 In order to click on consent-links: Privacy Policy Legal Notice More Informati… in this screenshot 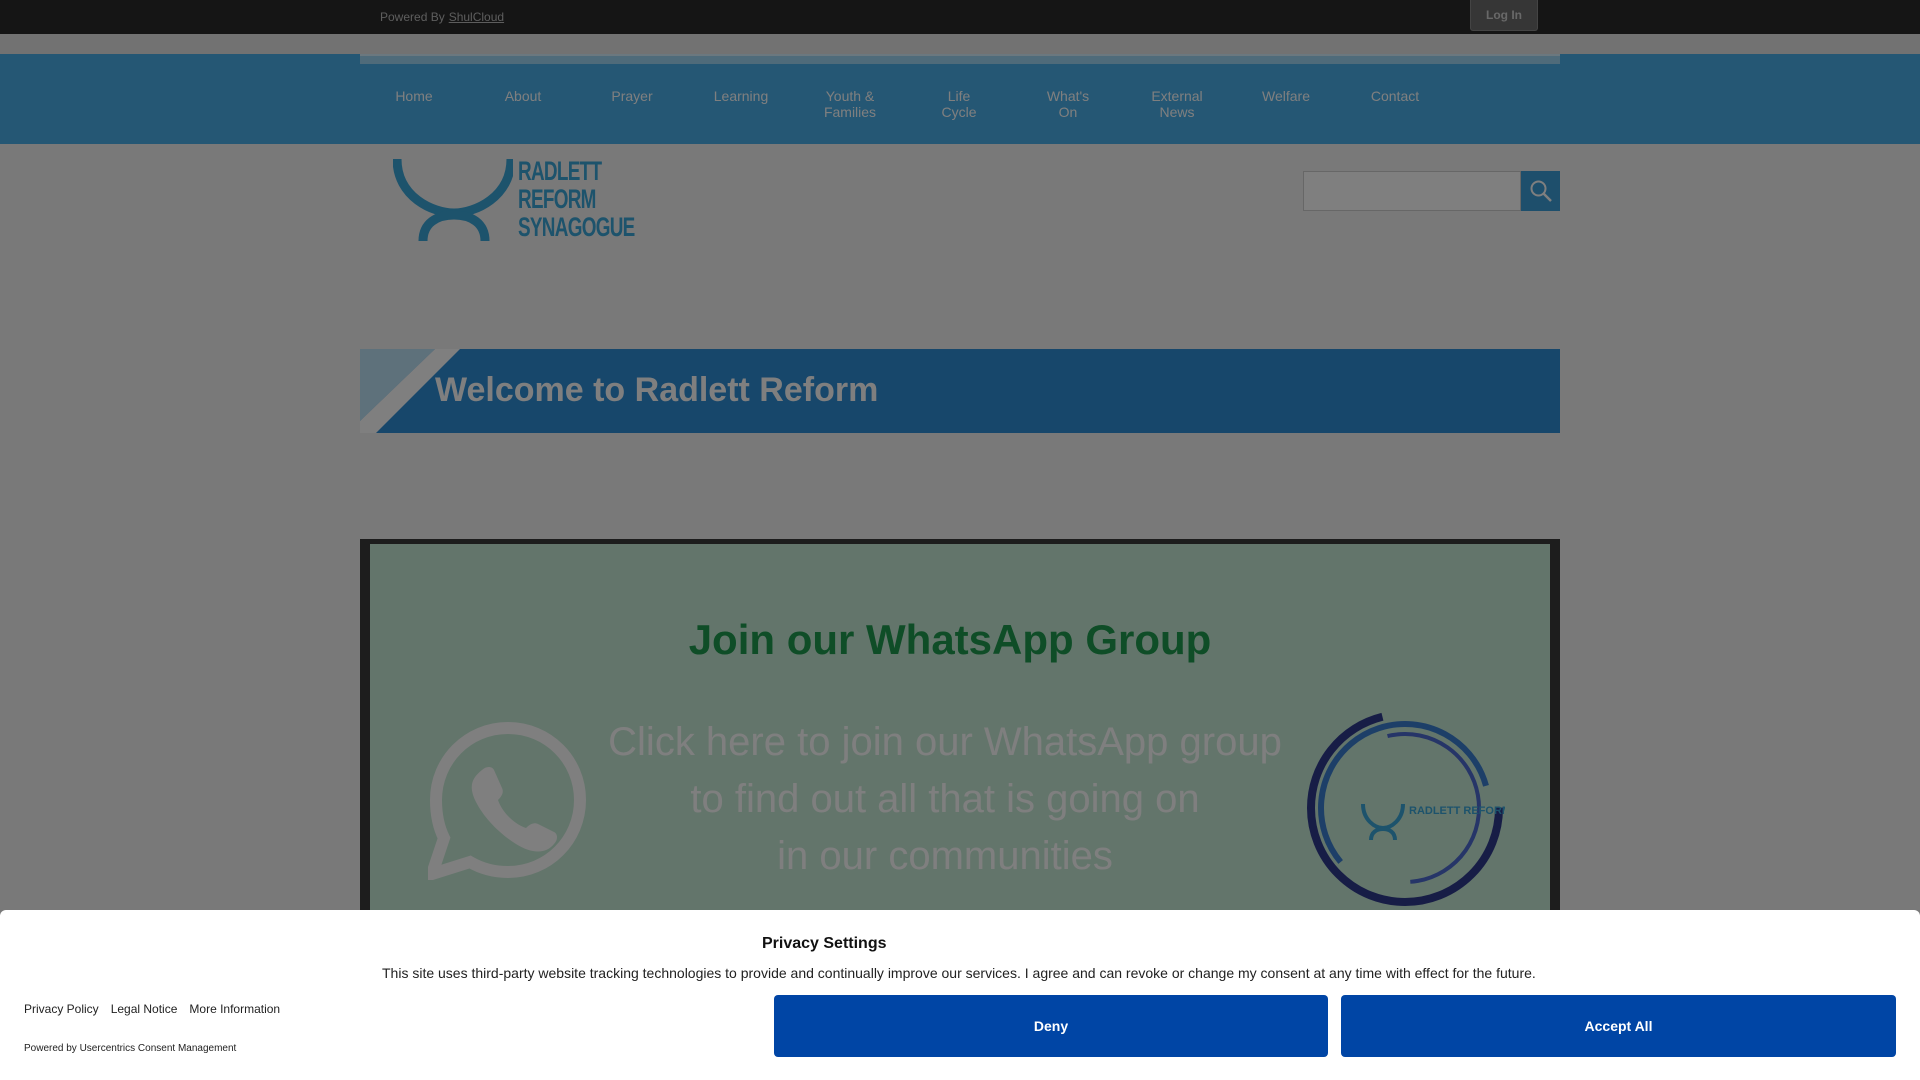, I will do `click(158, 1009)`.